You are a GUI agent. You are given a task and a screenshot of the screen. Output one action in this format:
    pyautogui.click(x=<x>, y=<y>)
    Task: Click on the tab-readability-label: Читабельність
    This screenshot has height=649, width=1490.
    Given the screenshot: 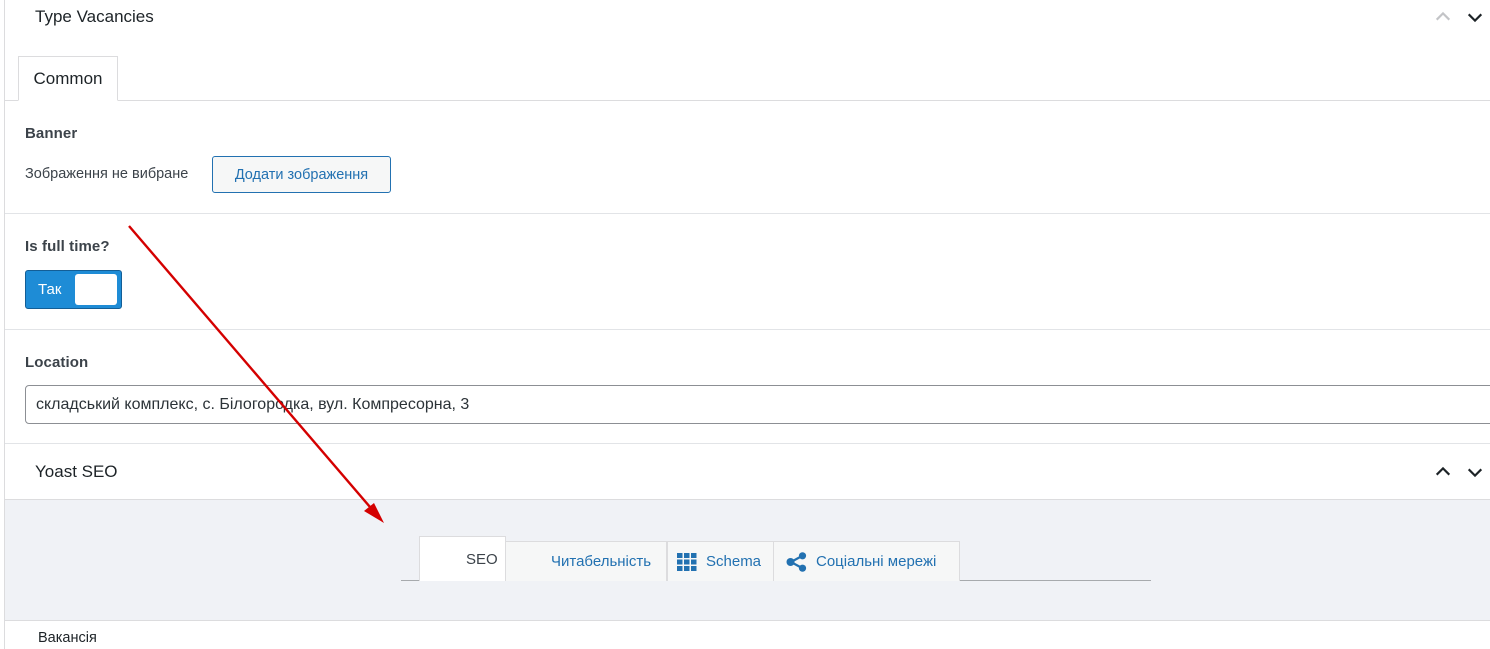 What is the action you would take?
    pyautogui.click(x=601, y=561)
    